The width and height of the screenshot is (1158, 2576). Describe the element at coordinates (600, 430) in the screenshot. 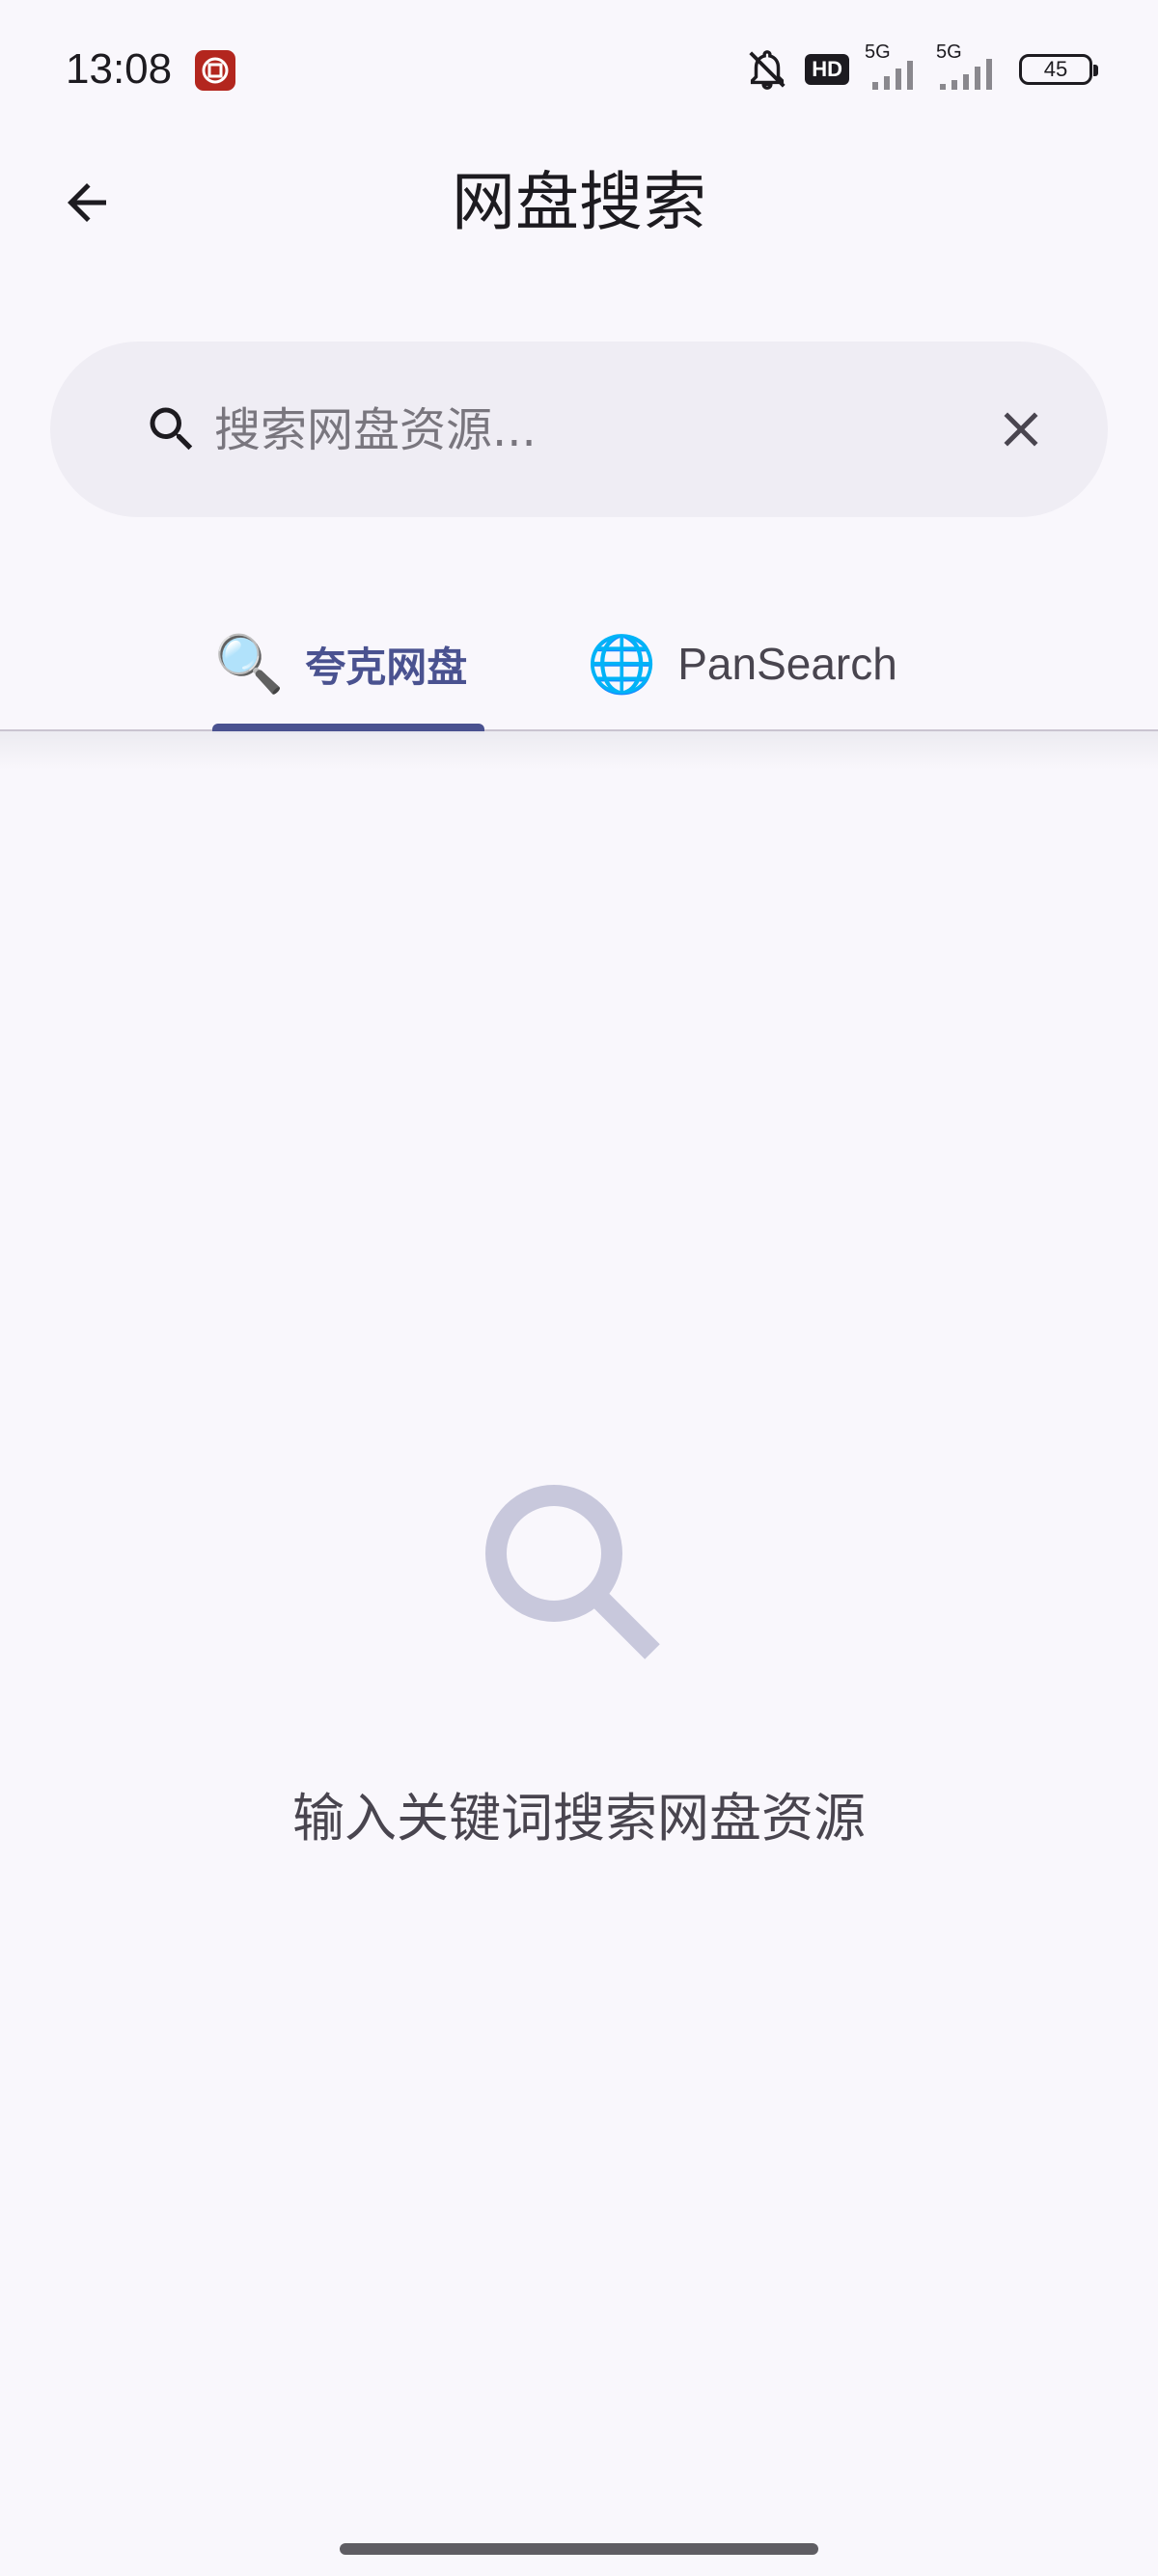

I see `search-input` at that location.